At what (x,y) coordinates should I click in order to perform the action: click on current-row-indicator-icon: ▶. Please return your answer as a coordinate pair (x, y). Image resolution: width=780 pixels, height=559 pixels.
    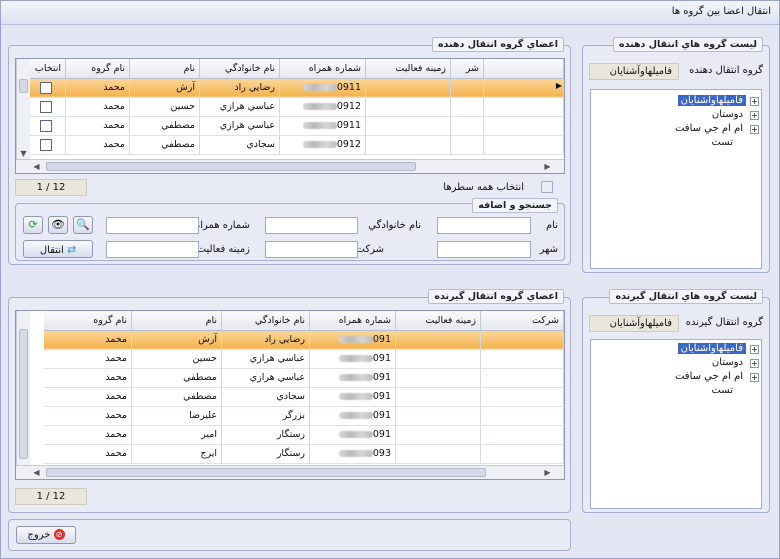
    Looking at the image, I should click on (559, 85).